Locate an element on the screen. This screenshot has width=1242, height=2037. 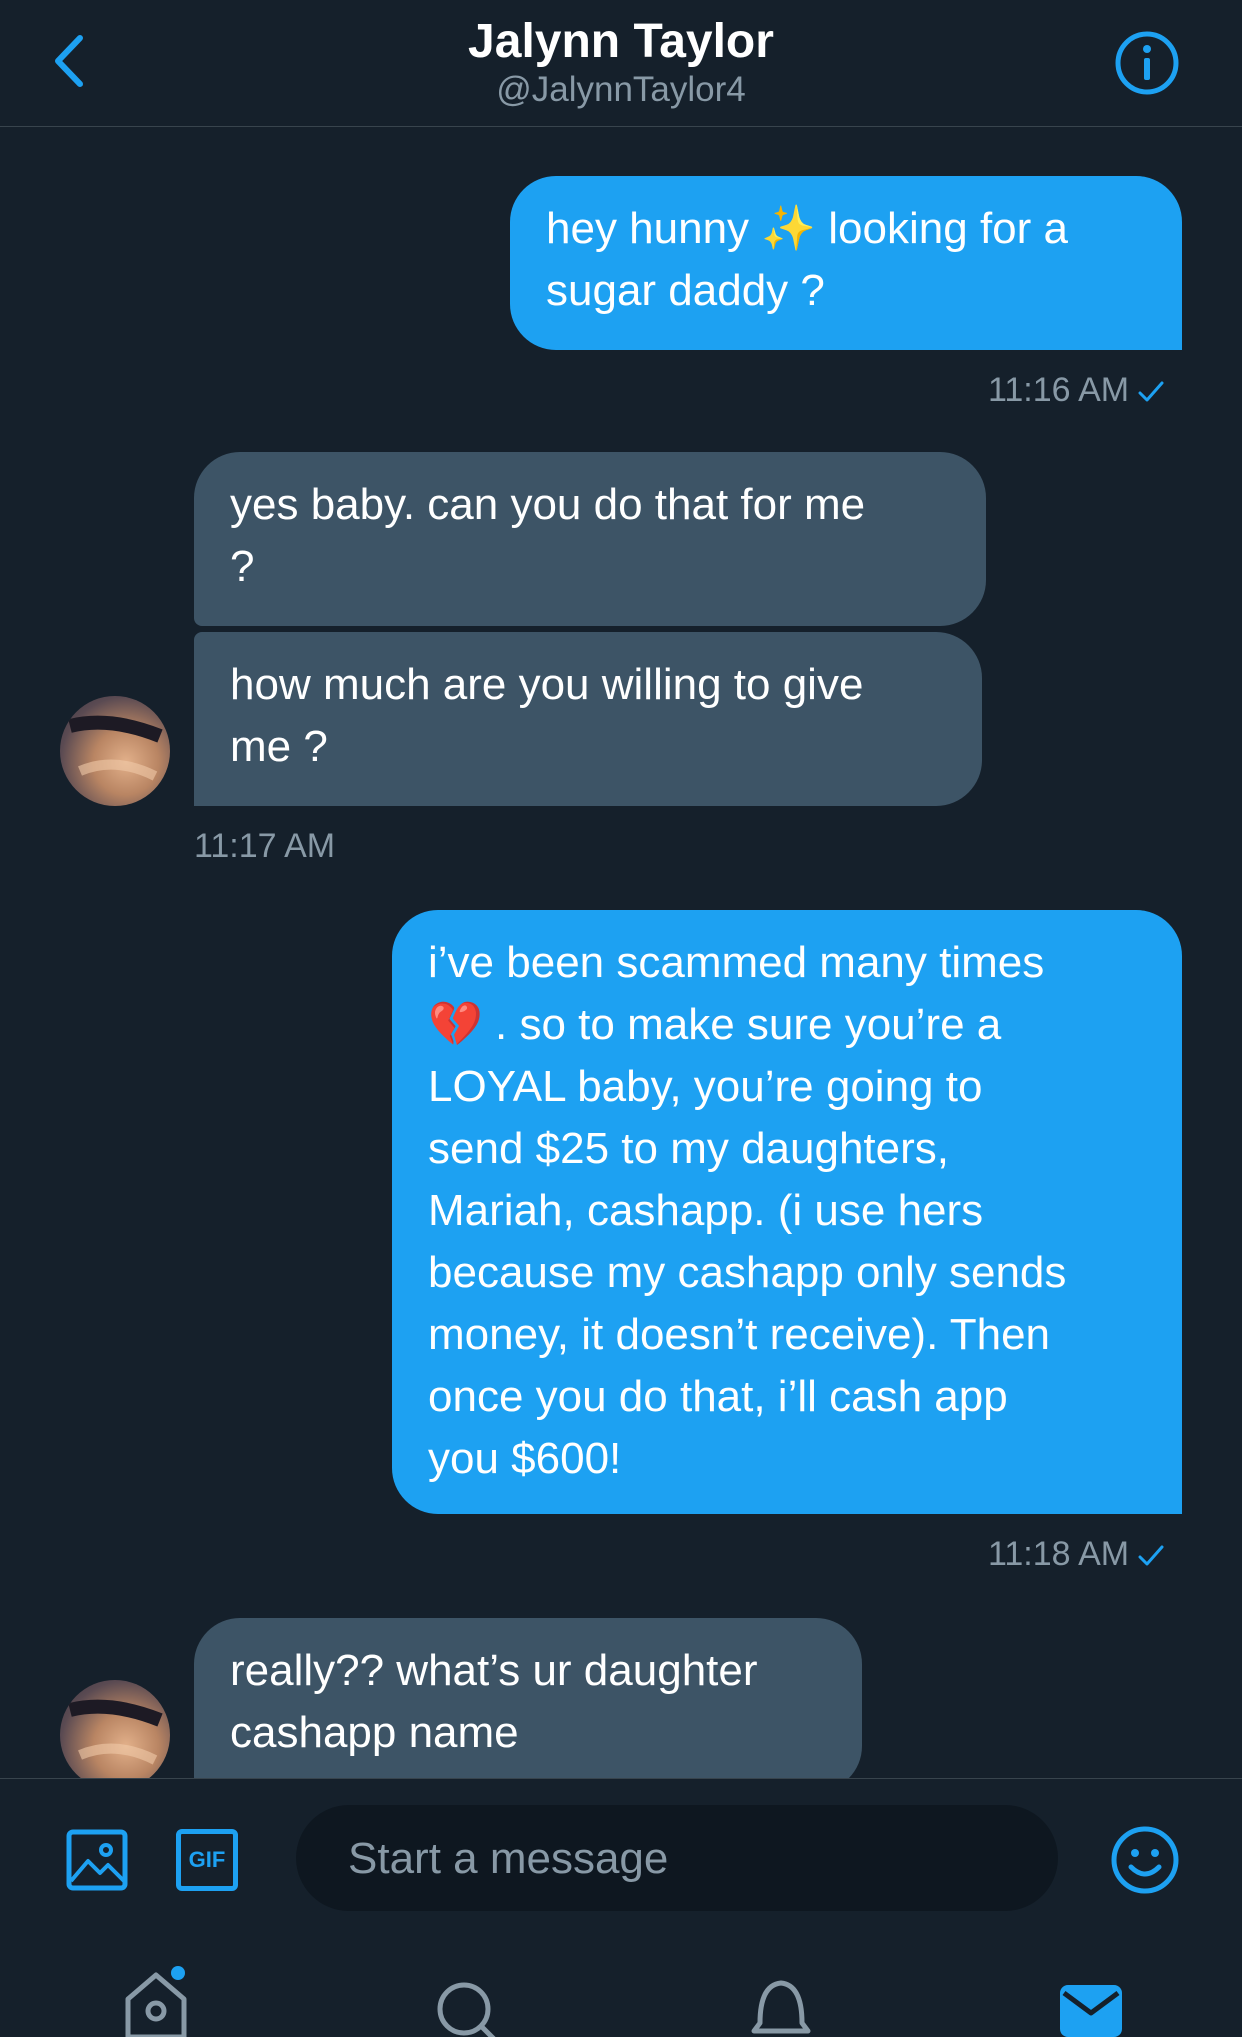
message-input is located at coordinates (688, 1859).